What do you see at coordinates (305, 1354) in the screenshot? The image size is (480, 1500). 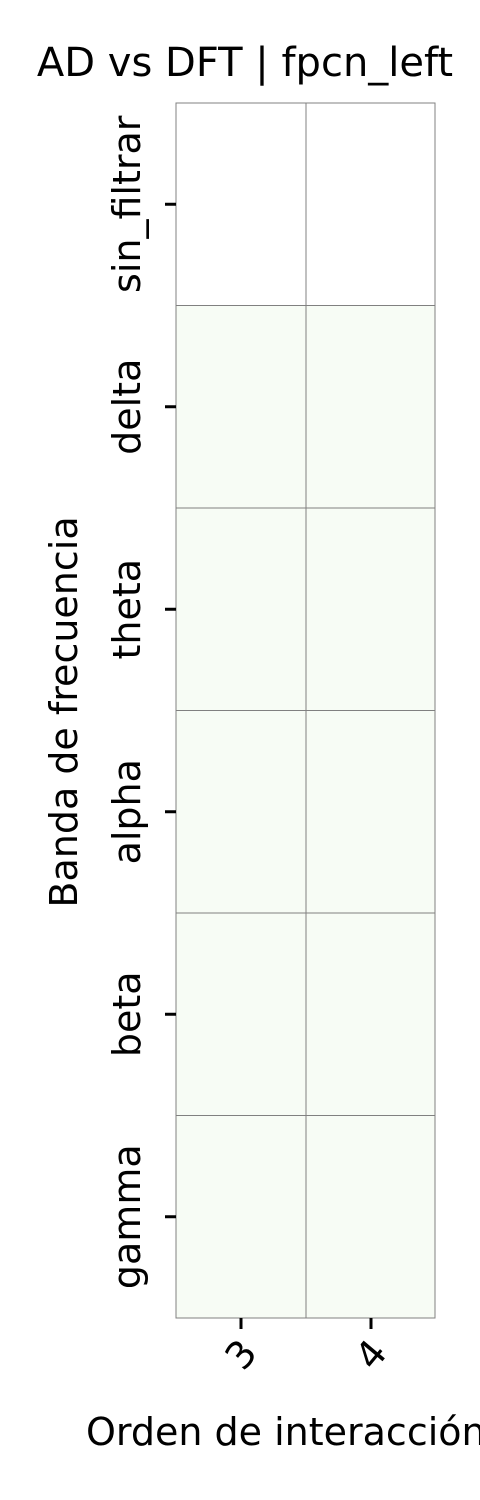 I see `x-tick-labels: 34` at bounding box center [305, 1354].